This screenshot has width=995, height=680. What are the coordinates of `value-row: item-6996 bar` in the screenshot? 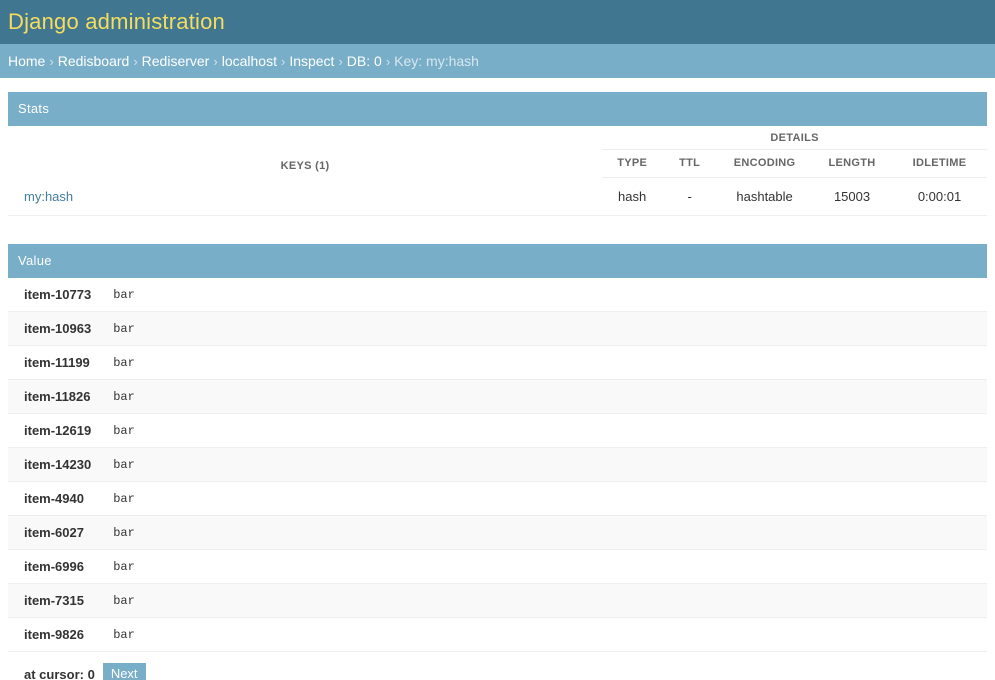 It's located at (497, 567).